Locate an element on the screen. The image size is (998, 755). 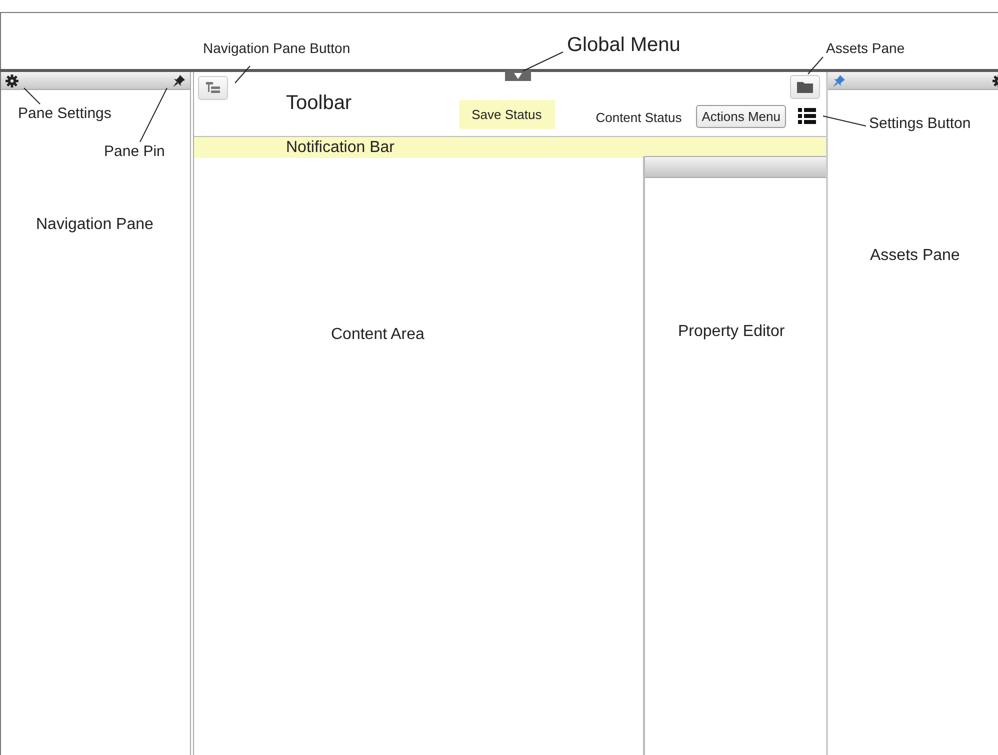
callout-label: Settings Button is located at coordinates (920, 123).